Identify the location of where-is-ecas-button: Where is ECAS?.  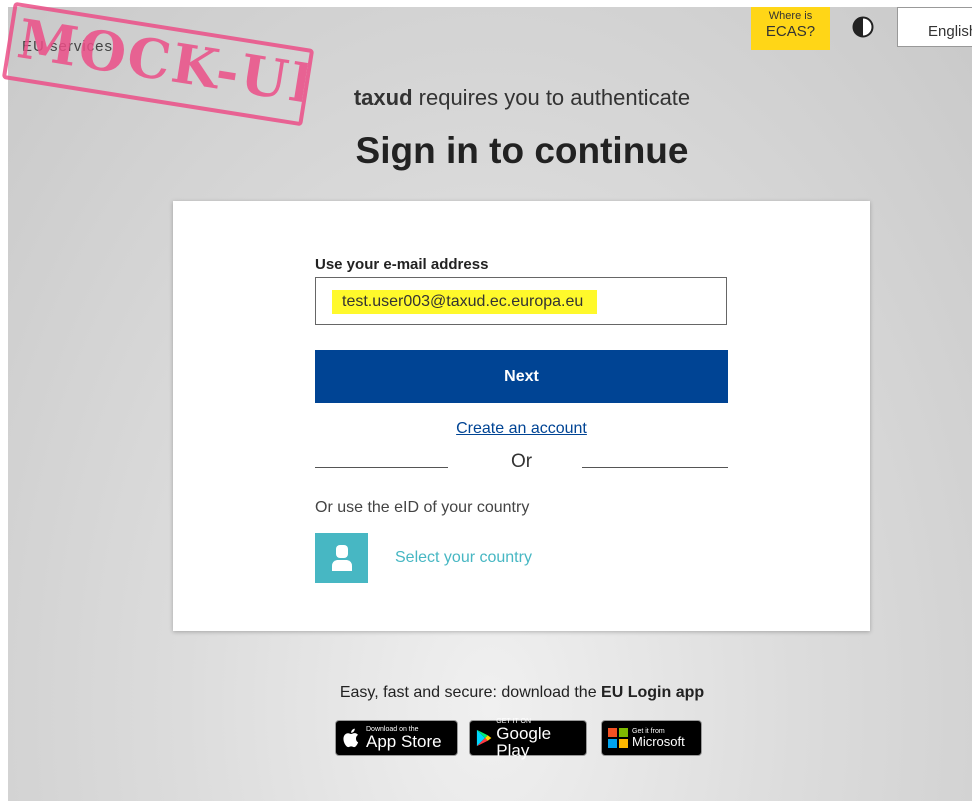
(790, 28).